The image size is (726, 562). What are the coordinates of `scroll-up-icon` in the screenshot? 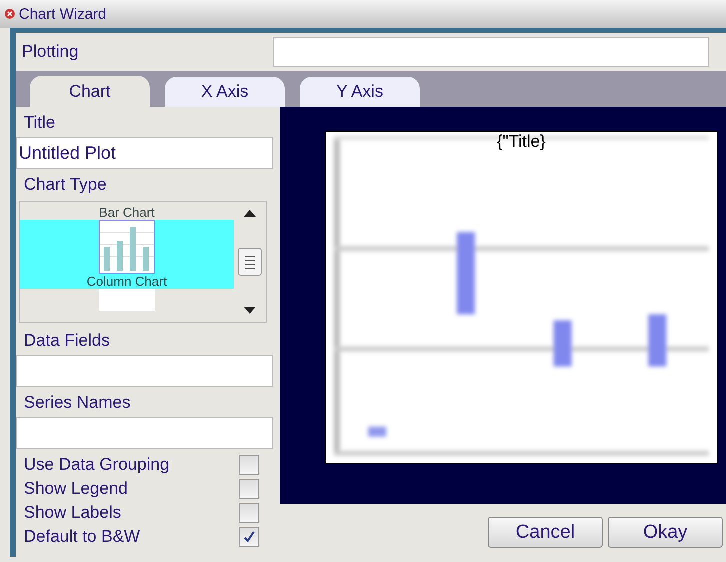 It's located at (250, 213).